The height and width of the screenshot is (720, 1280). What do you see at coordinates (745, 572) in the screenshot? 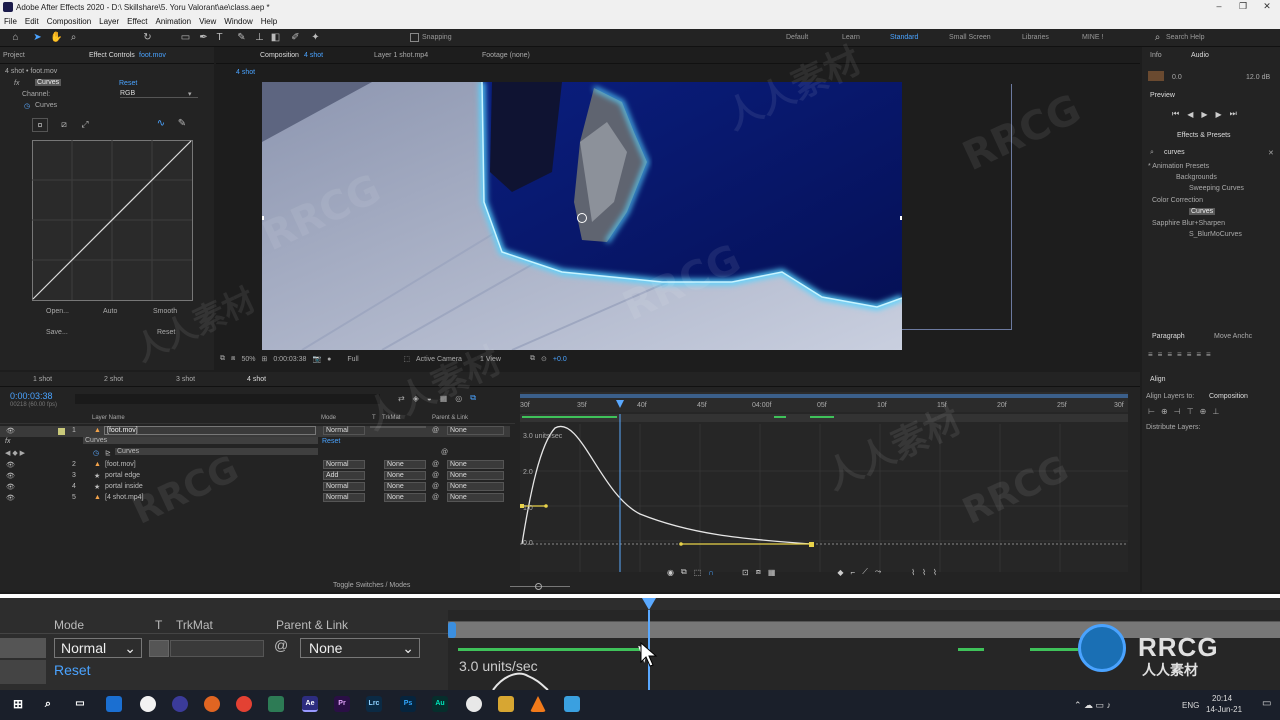
I see `fit-selection-icon: ⊡` at bounding box center [745, 572].